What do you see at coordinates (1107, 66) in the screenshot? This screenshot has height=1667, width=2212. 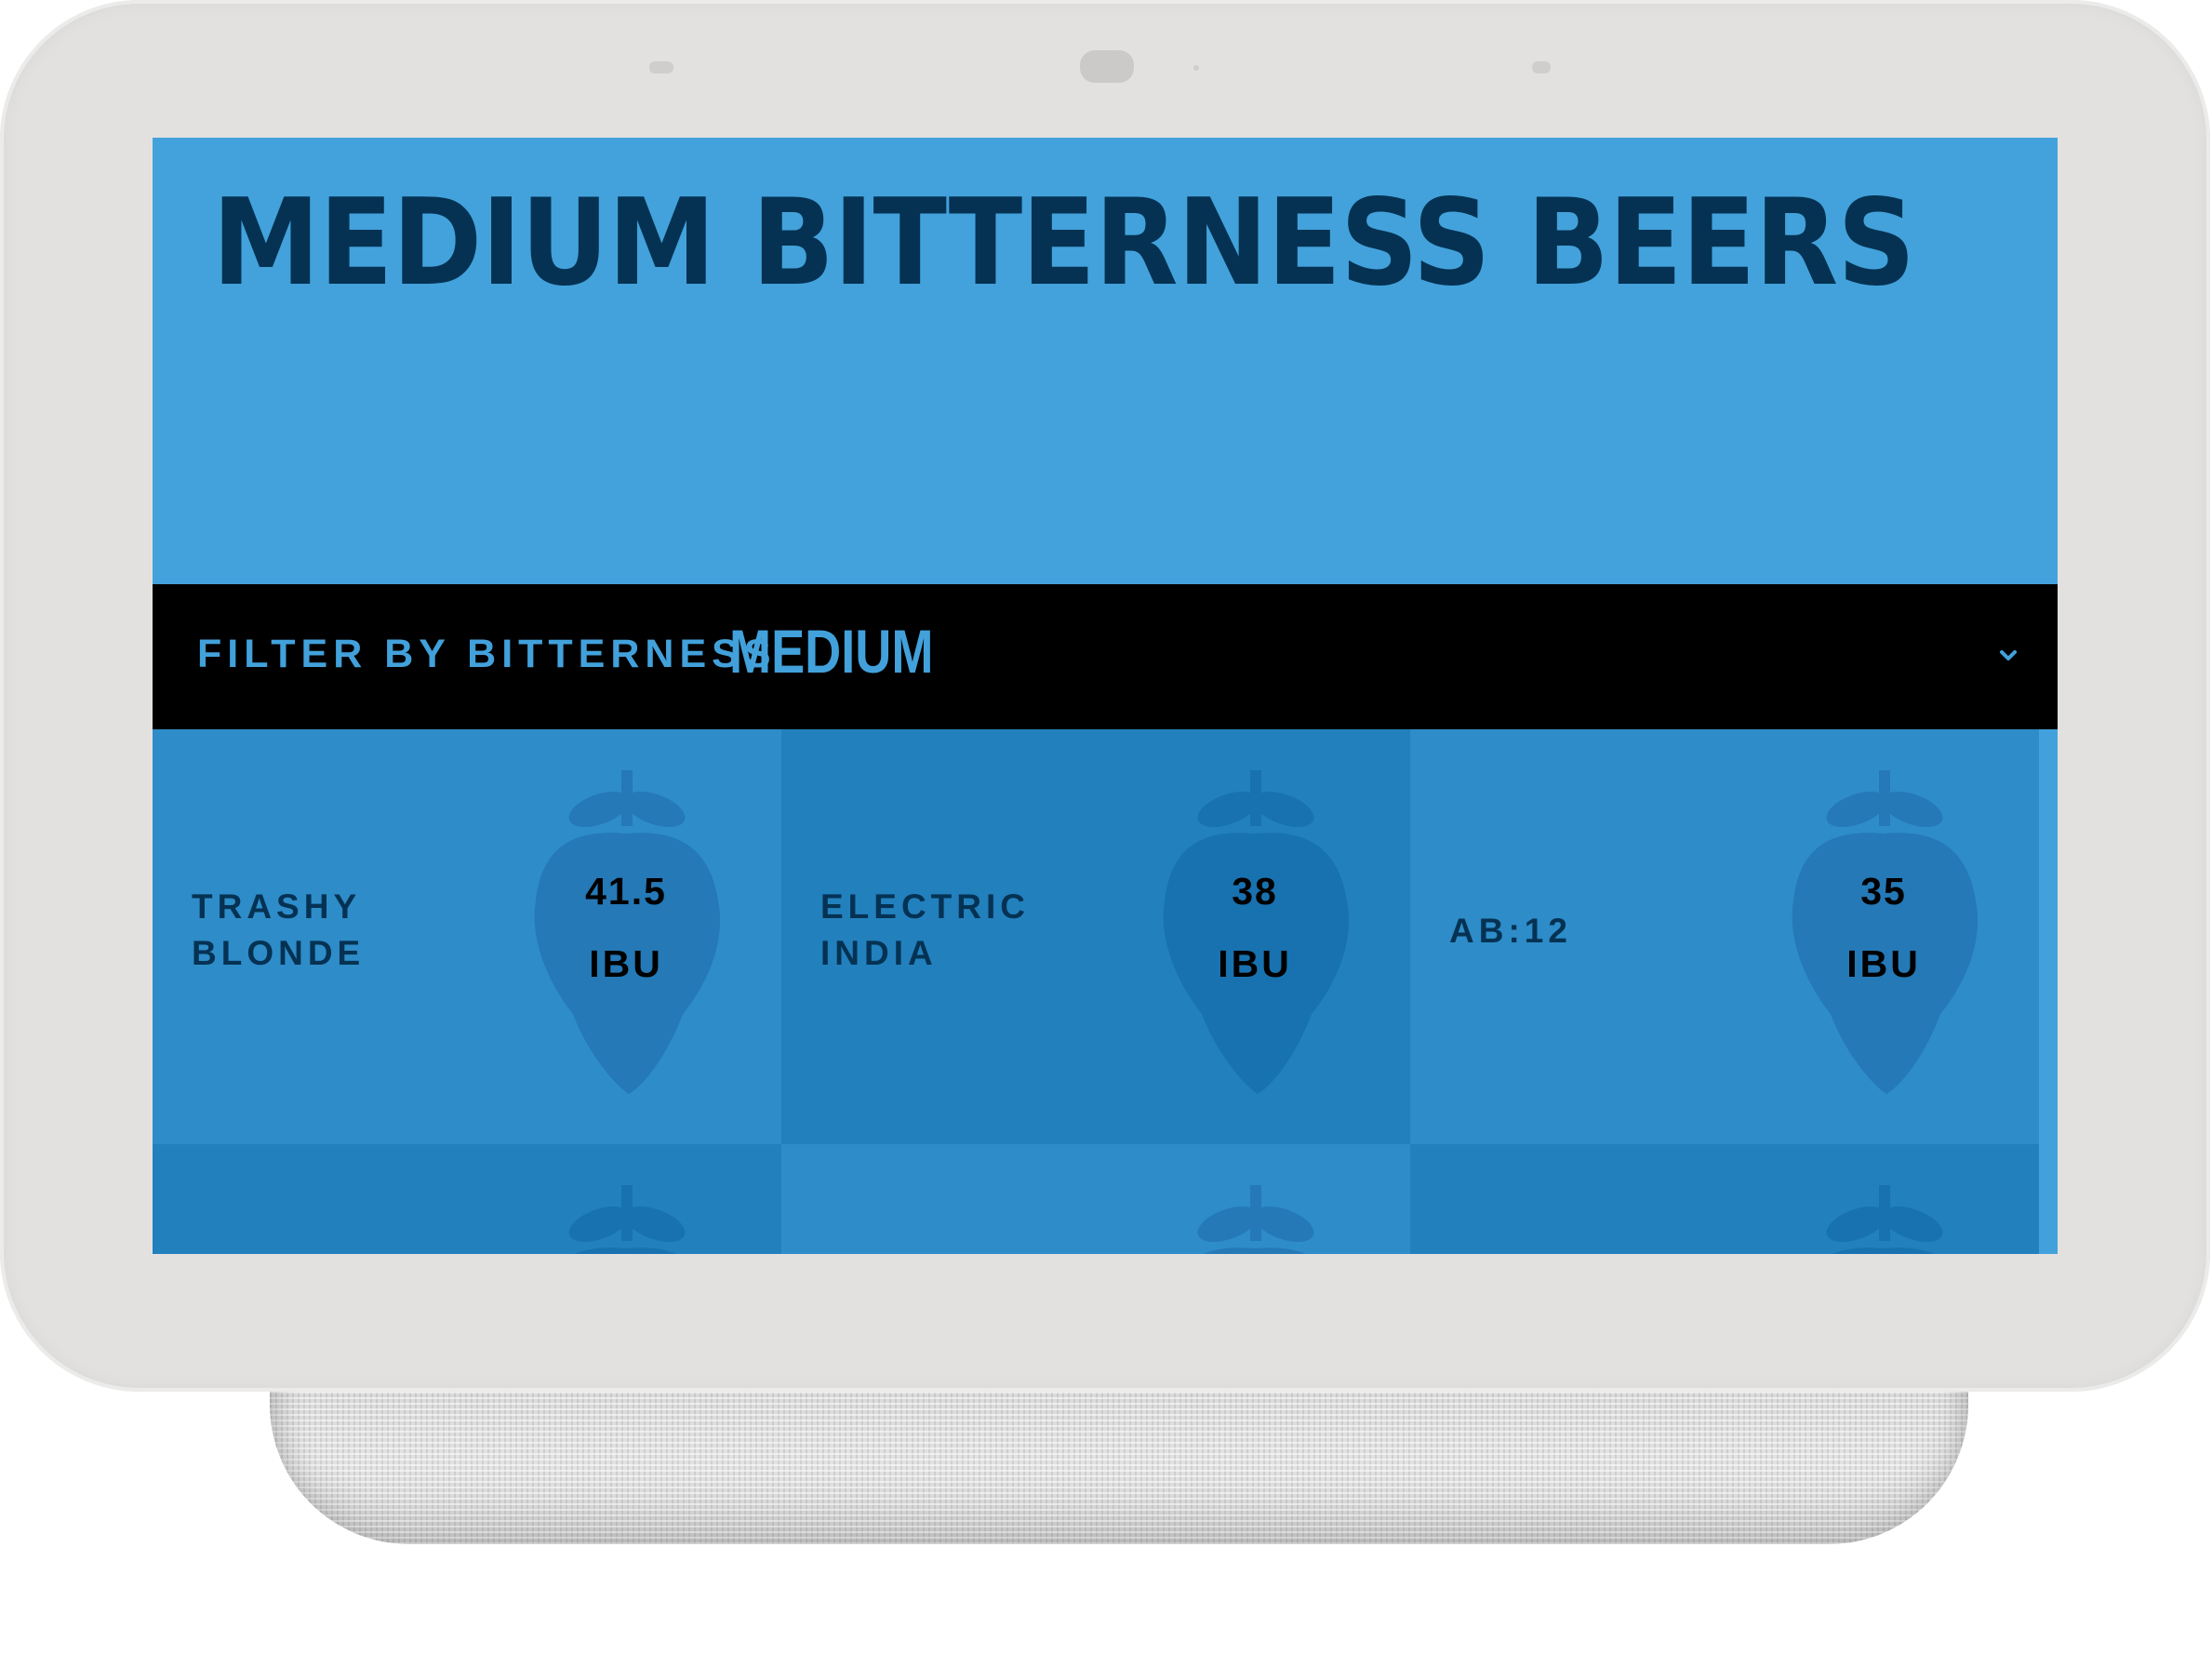 I see `camera-icon` at bounding box center [1107, 66].